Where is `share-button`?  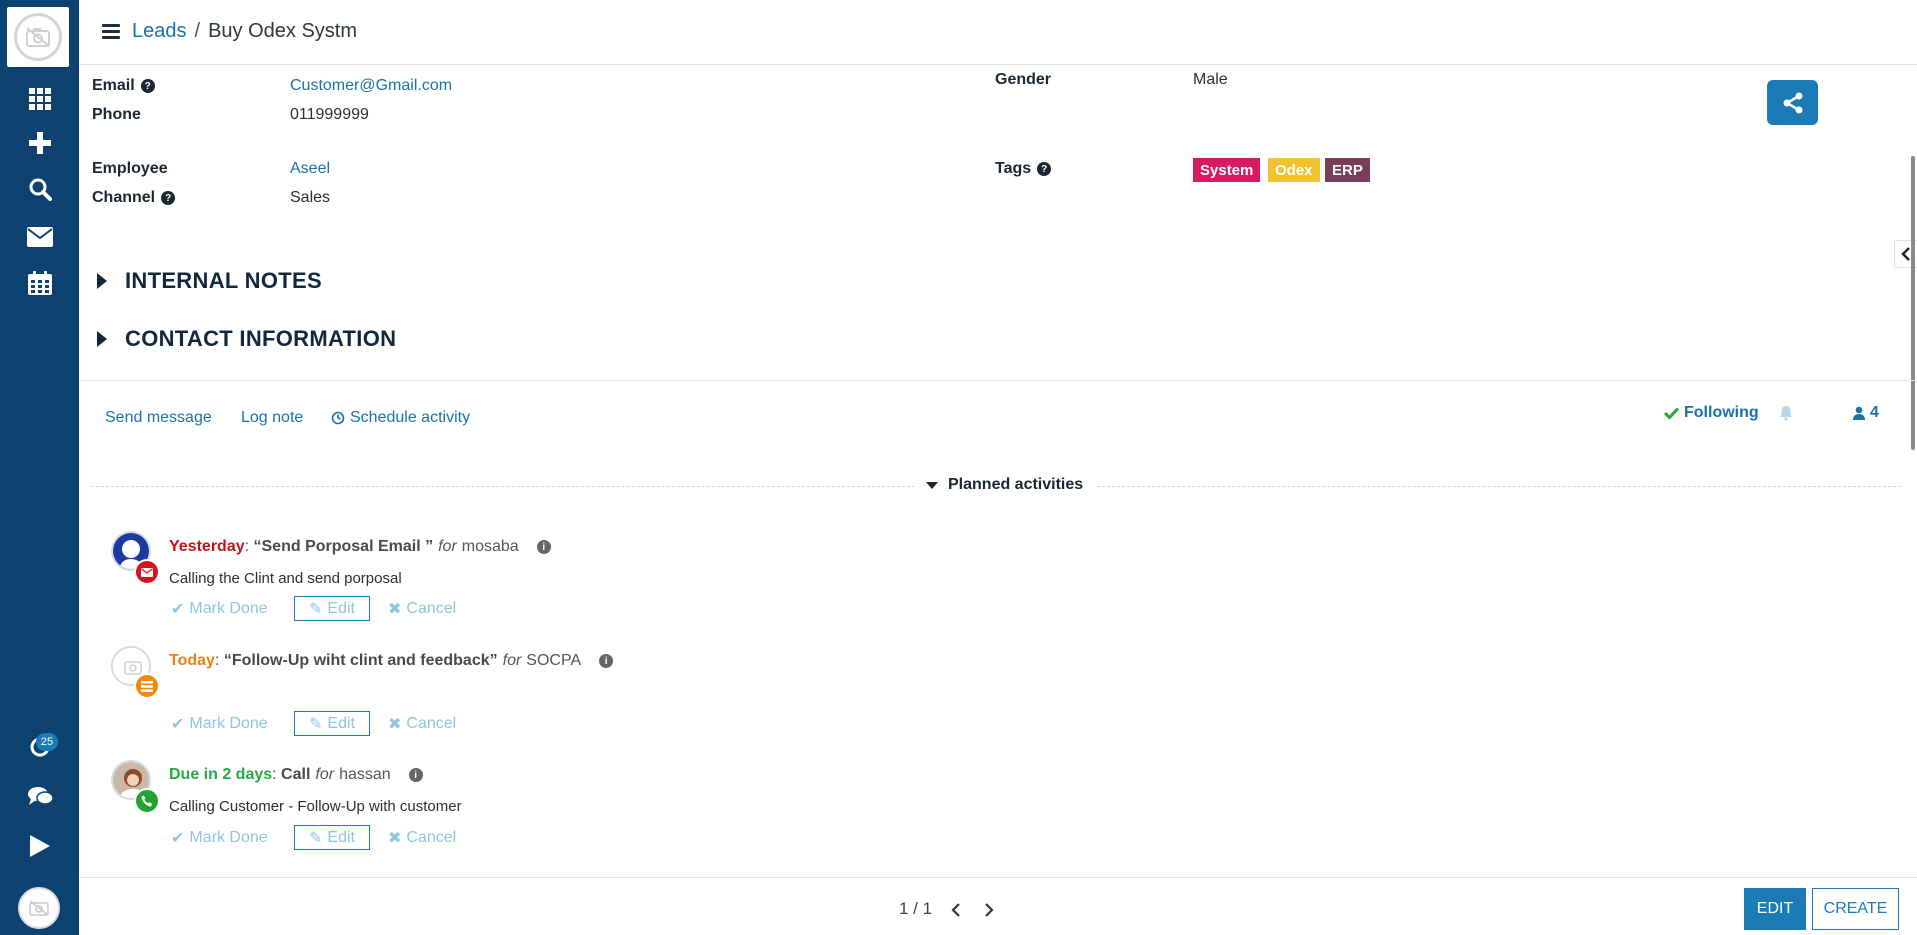
share-button is located at coordinates (1792, 102).